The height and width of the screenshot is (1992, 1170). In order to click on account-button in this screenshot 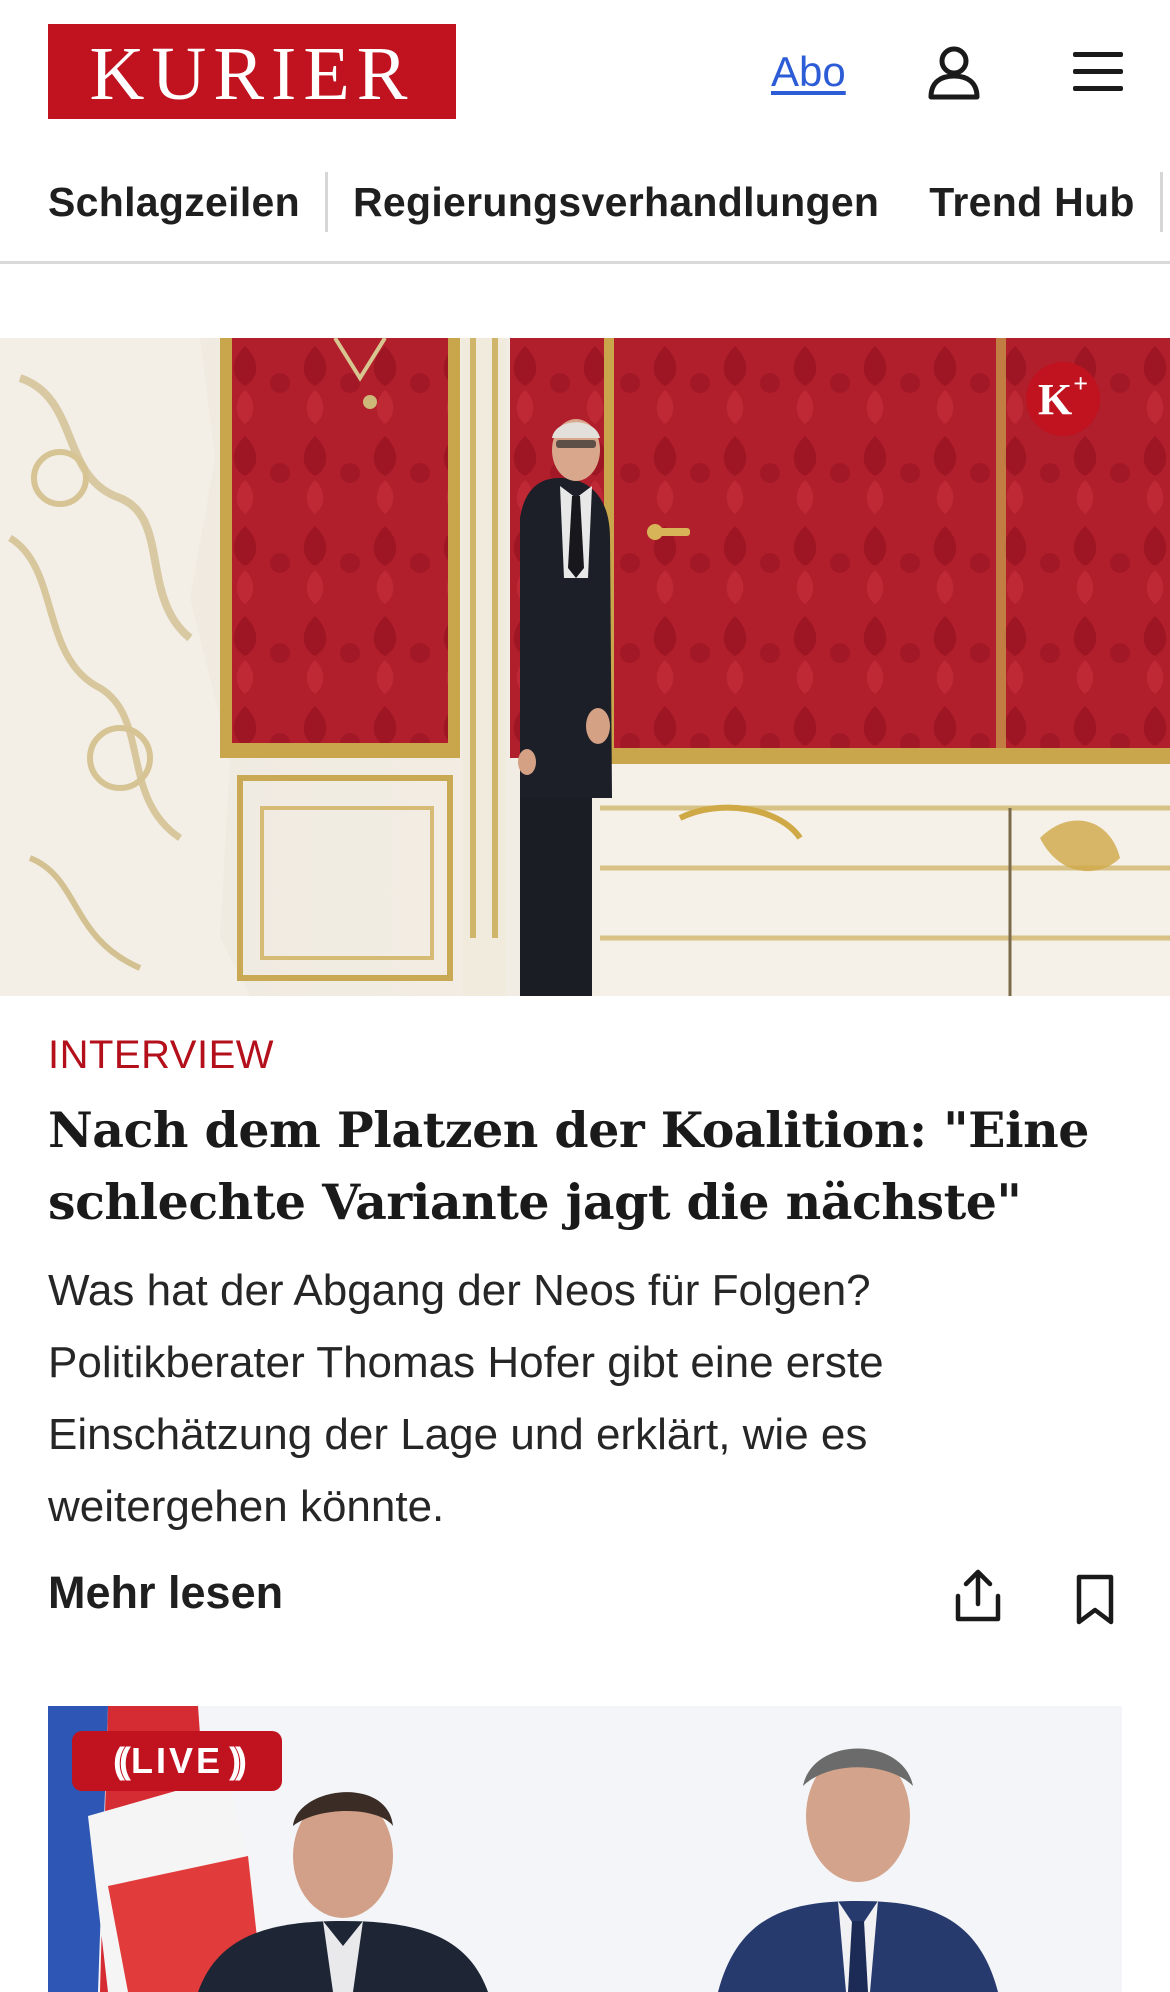, I will do `click(954, 72)`.